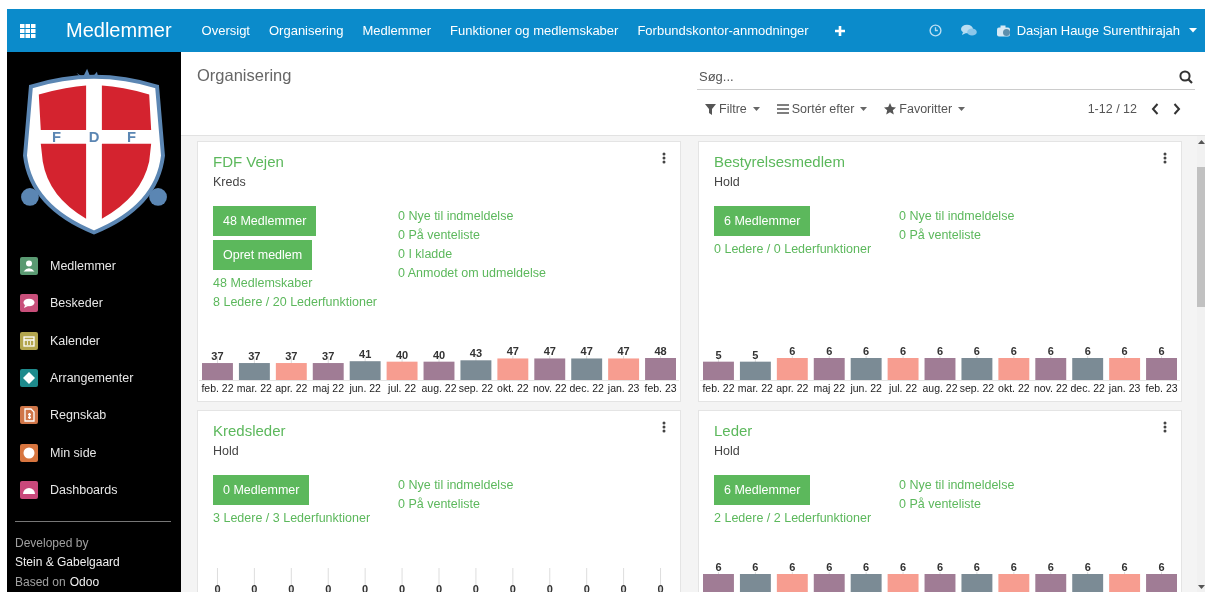 The image size is (1205, 592). What do you see at coordinates (295, 302) in the screenshot?
I see `stat-link: 8 Ledere / 20 Lederfunktioner` at bounding box center [295, 302].